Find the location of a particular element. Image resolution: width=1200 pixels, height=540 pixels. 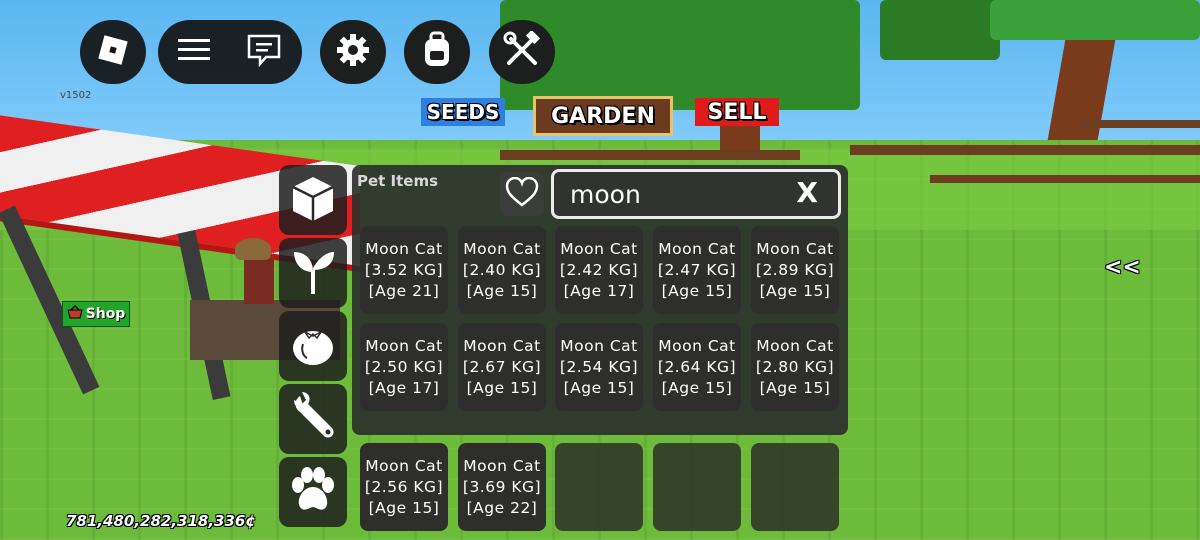

panel-title: Pet Items is located at coordinates (398, 181).